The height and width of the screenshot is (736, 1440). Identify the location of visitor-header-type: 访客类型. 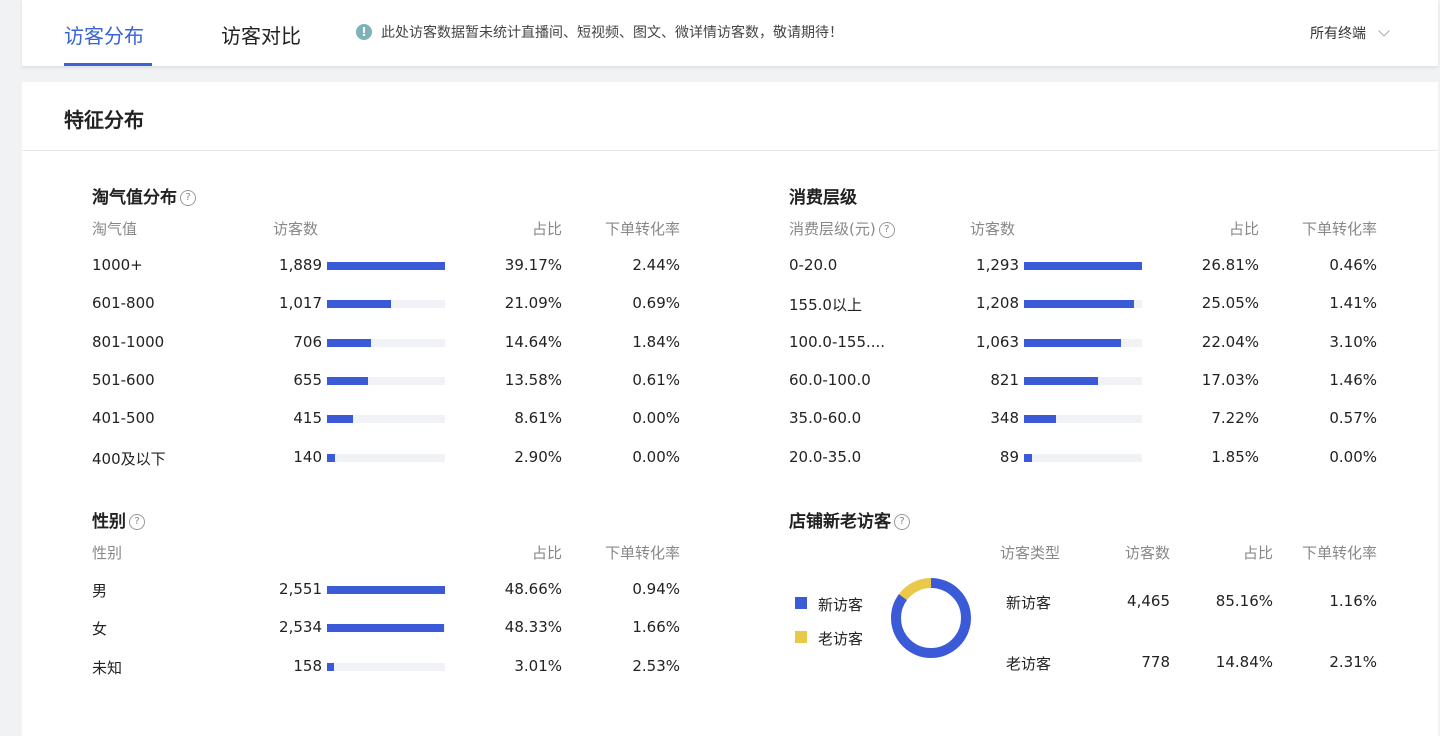
(1030, 553).